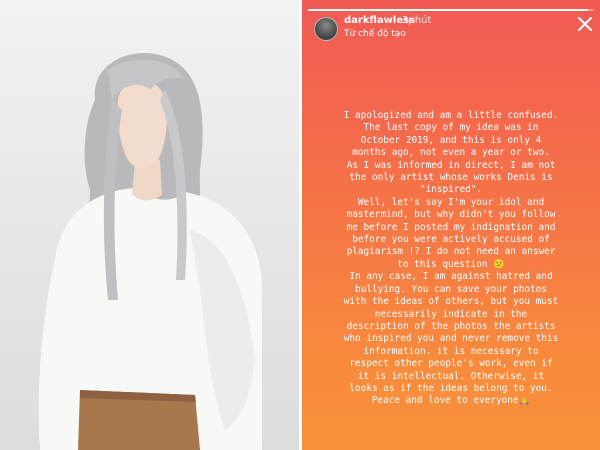 This screenshot has width=600, height=450. I want to click on story-progress-fill, so click(448, 10).